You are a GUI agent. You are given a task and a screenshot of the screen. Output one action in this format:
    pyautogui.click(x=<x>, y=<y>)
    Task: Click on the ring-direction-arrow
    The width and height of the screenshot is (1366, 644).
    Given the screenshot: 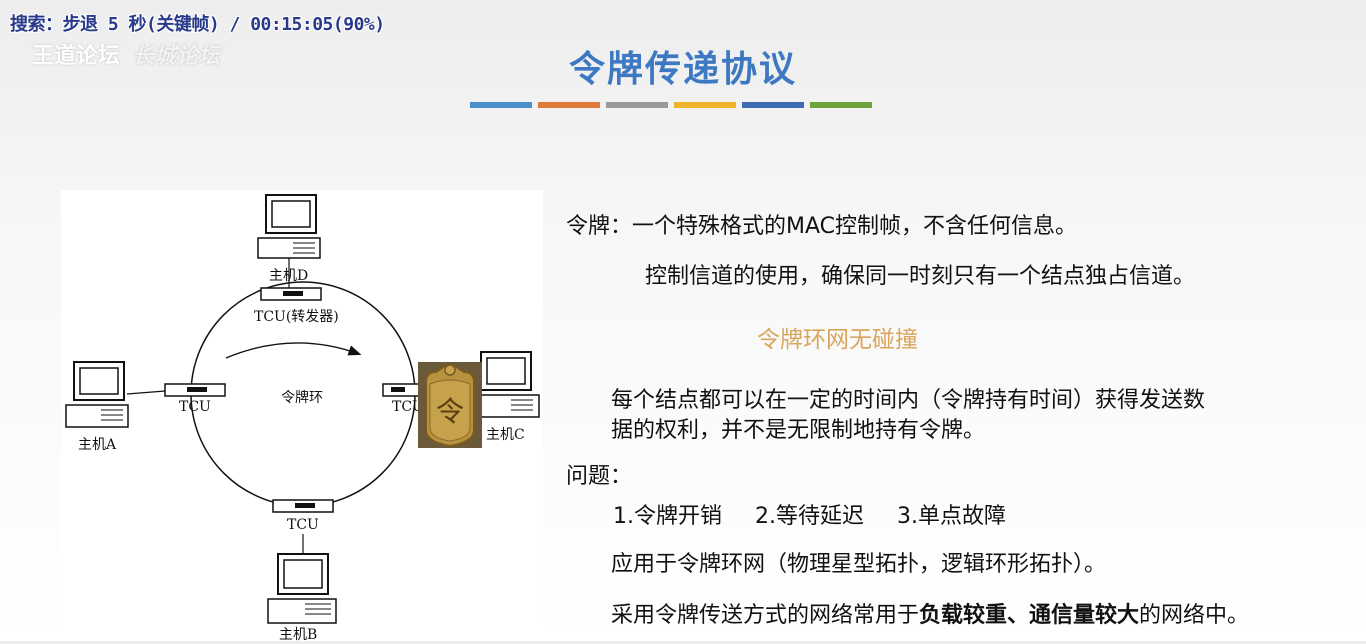 What is the action you would take?
    pyautogui.click(x=293, y=350)
    